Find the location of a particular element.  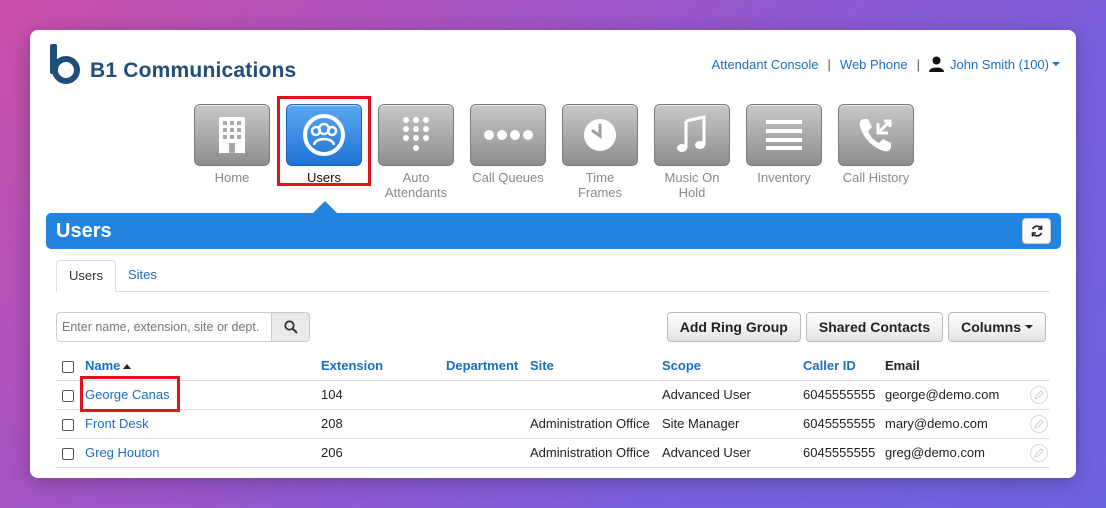

user-name-link: Front Desk is located at coordinates (117, 423).